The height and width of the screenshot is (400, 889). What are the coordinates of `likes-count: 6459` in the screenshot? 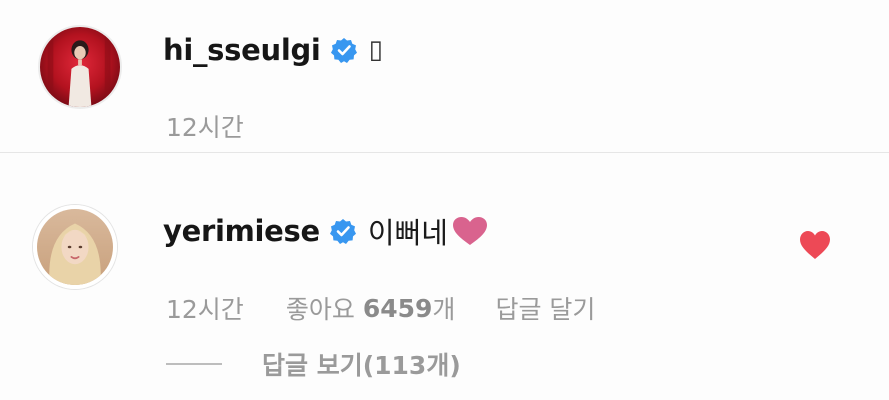 It's located at (398, 308).